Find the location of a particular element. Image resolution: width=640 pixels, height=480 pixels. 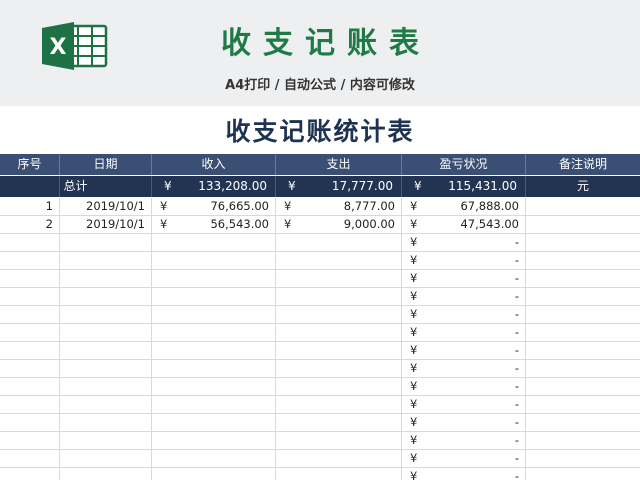

cell-index: 2 is located at coordinates (30, 224).